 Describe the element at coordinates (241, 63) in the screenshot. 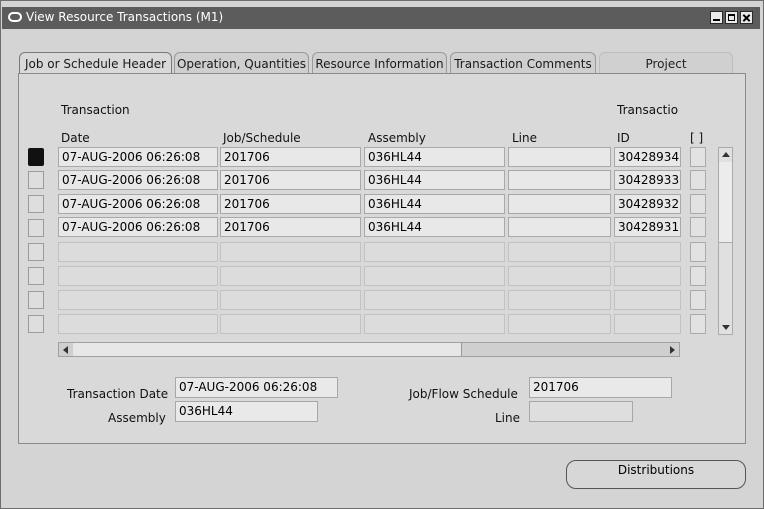

I see `tab-operation-quantities: Operation, Quantities` at that location.